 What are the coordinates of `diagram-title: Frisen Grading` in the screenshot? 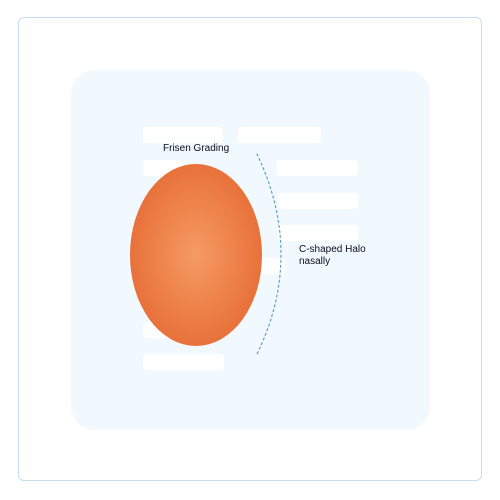 It's located at (196, 148).